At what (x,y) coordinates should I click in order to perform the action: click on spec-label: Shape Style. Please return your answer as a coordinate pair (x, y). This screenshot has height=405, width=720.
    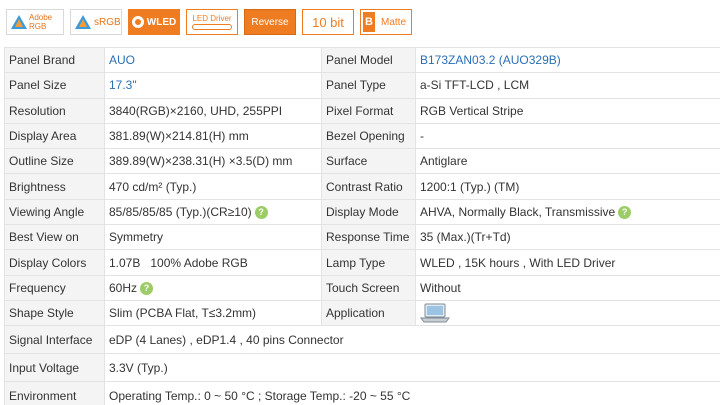
    Looking at the image, I should click on (54, 313).